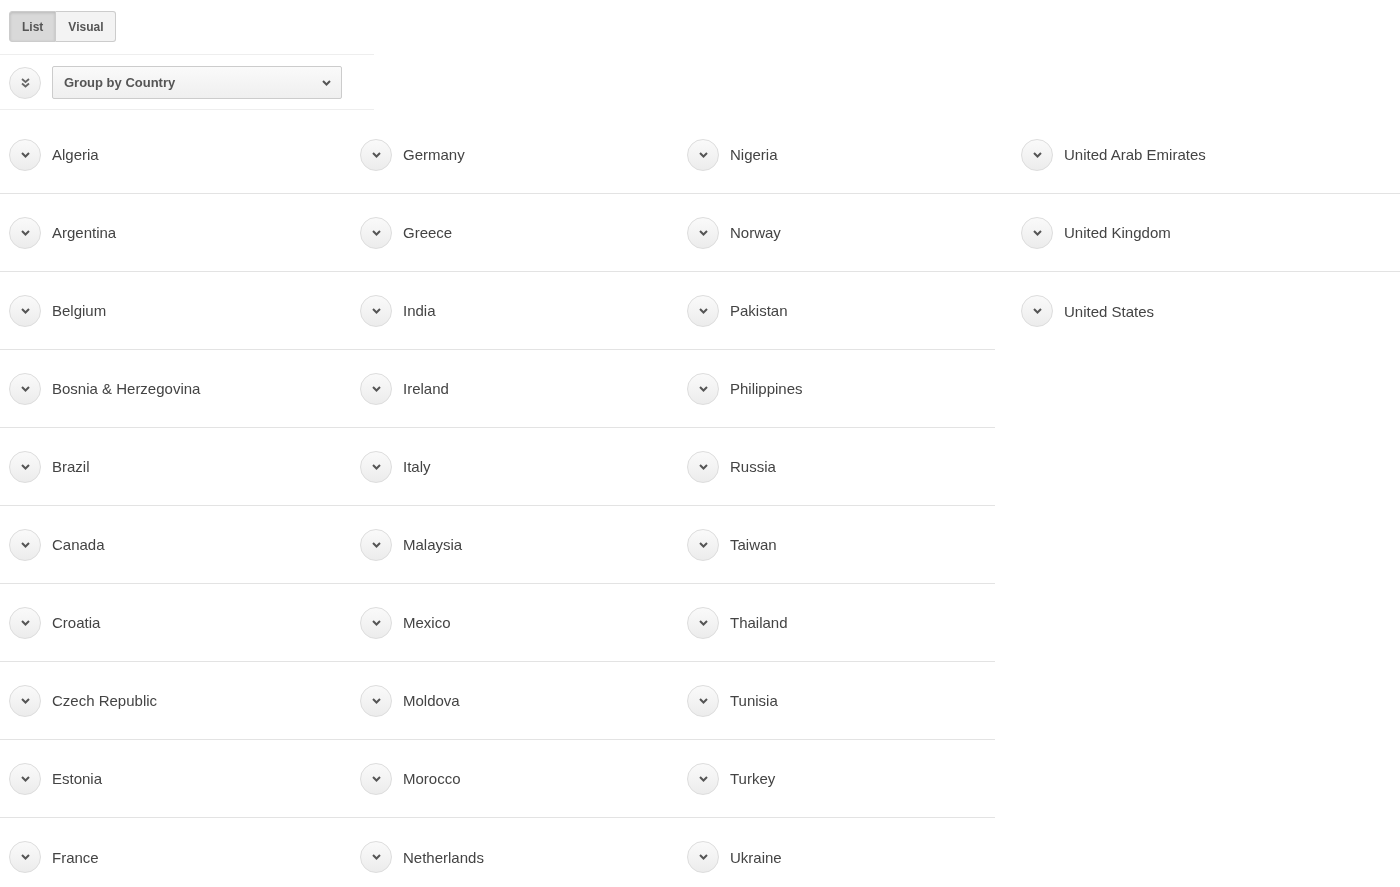  Describe the element at coordinates (434, 154) in the screenshot. I see `country-name: Germany` at that location.